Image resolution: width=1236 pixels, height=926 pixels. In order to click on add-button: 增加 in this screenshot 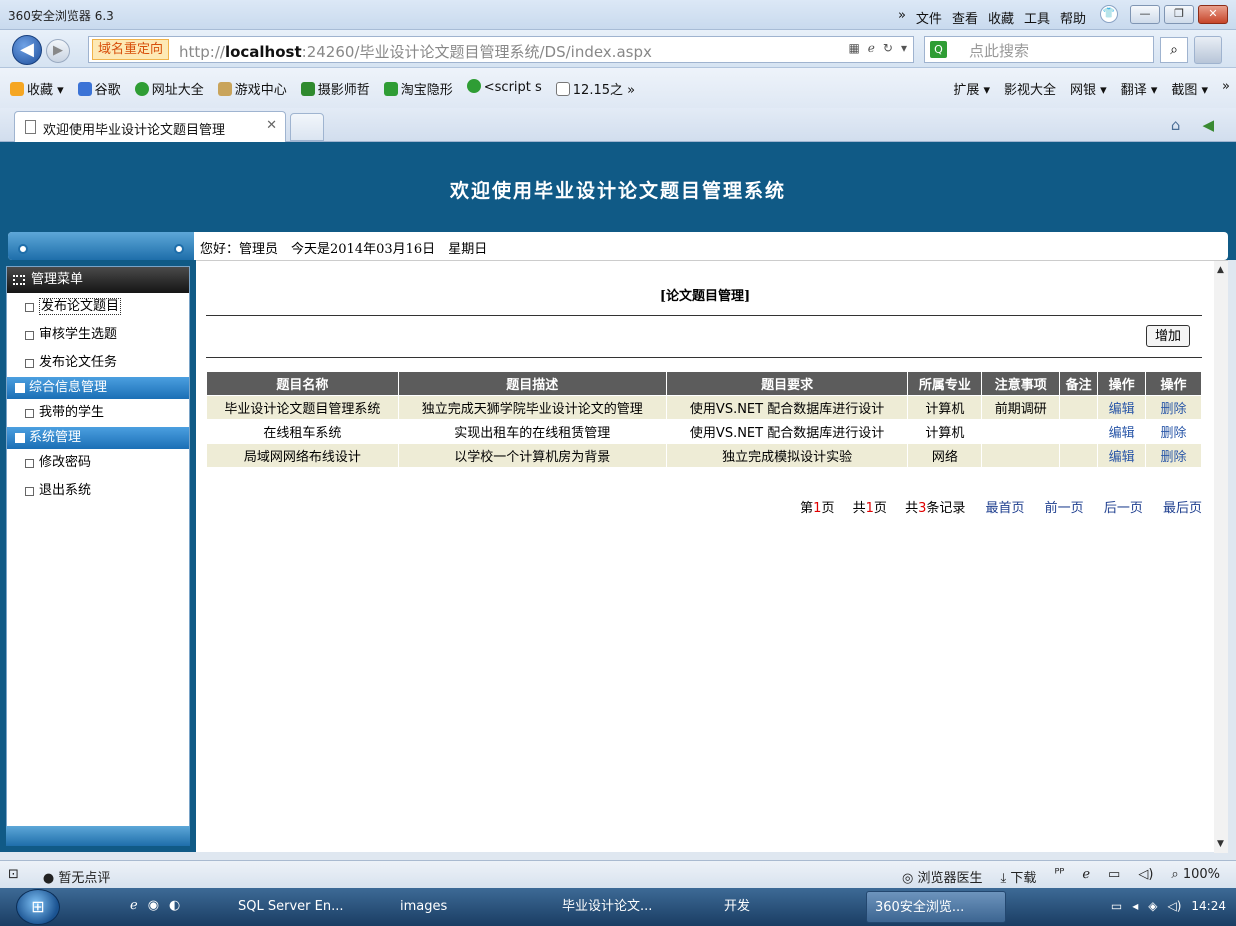, I will do `click(1168, 336)`.